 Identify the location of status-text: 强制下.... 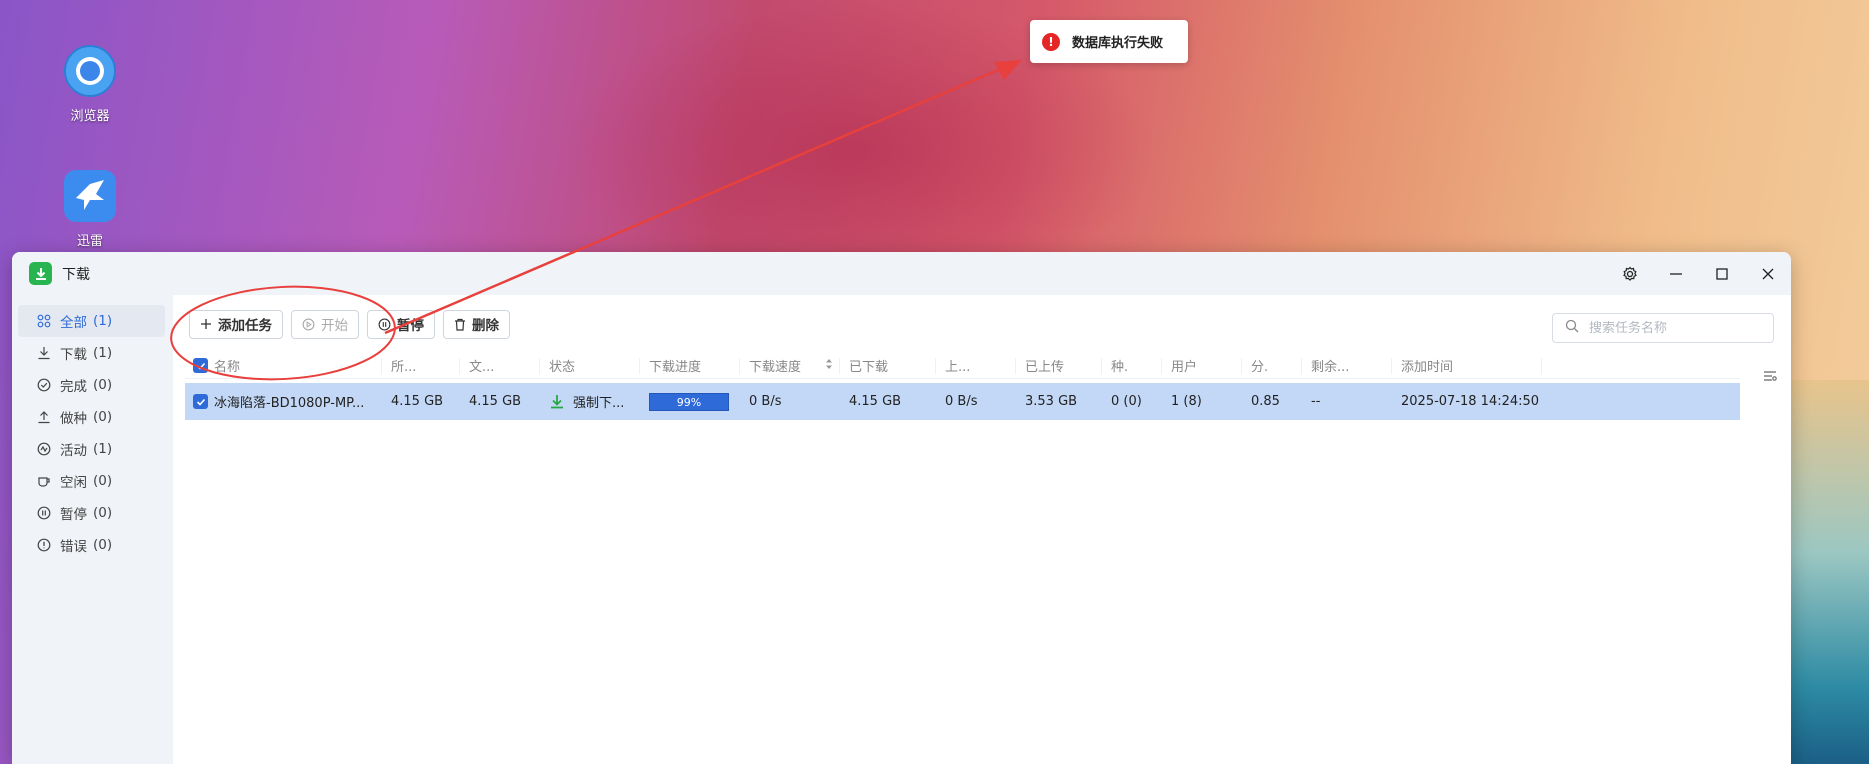
(599, 403).